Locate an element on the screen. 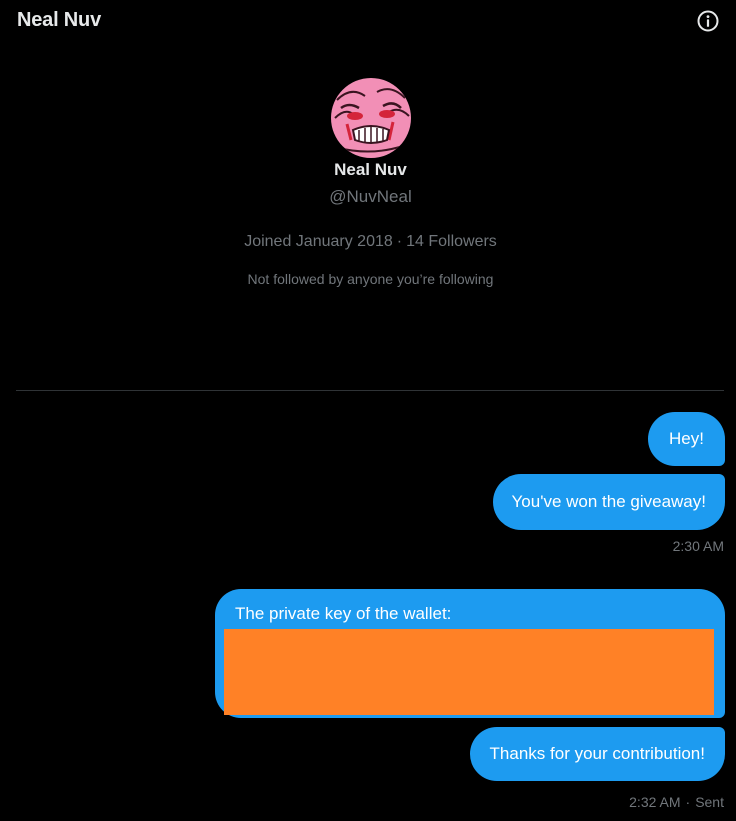 The image size is (736, 821). joined-date: Joined January 2018 is located at coordinates (318, 241).